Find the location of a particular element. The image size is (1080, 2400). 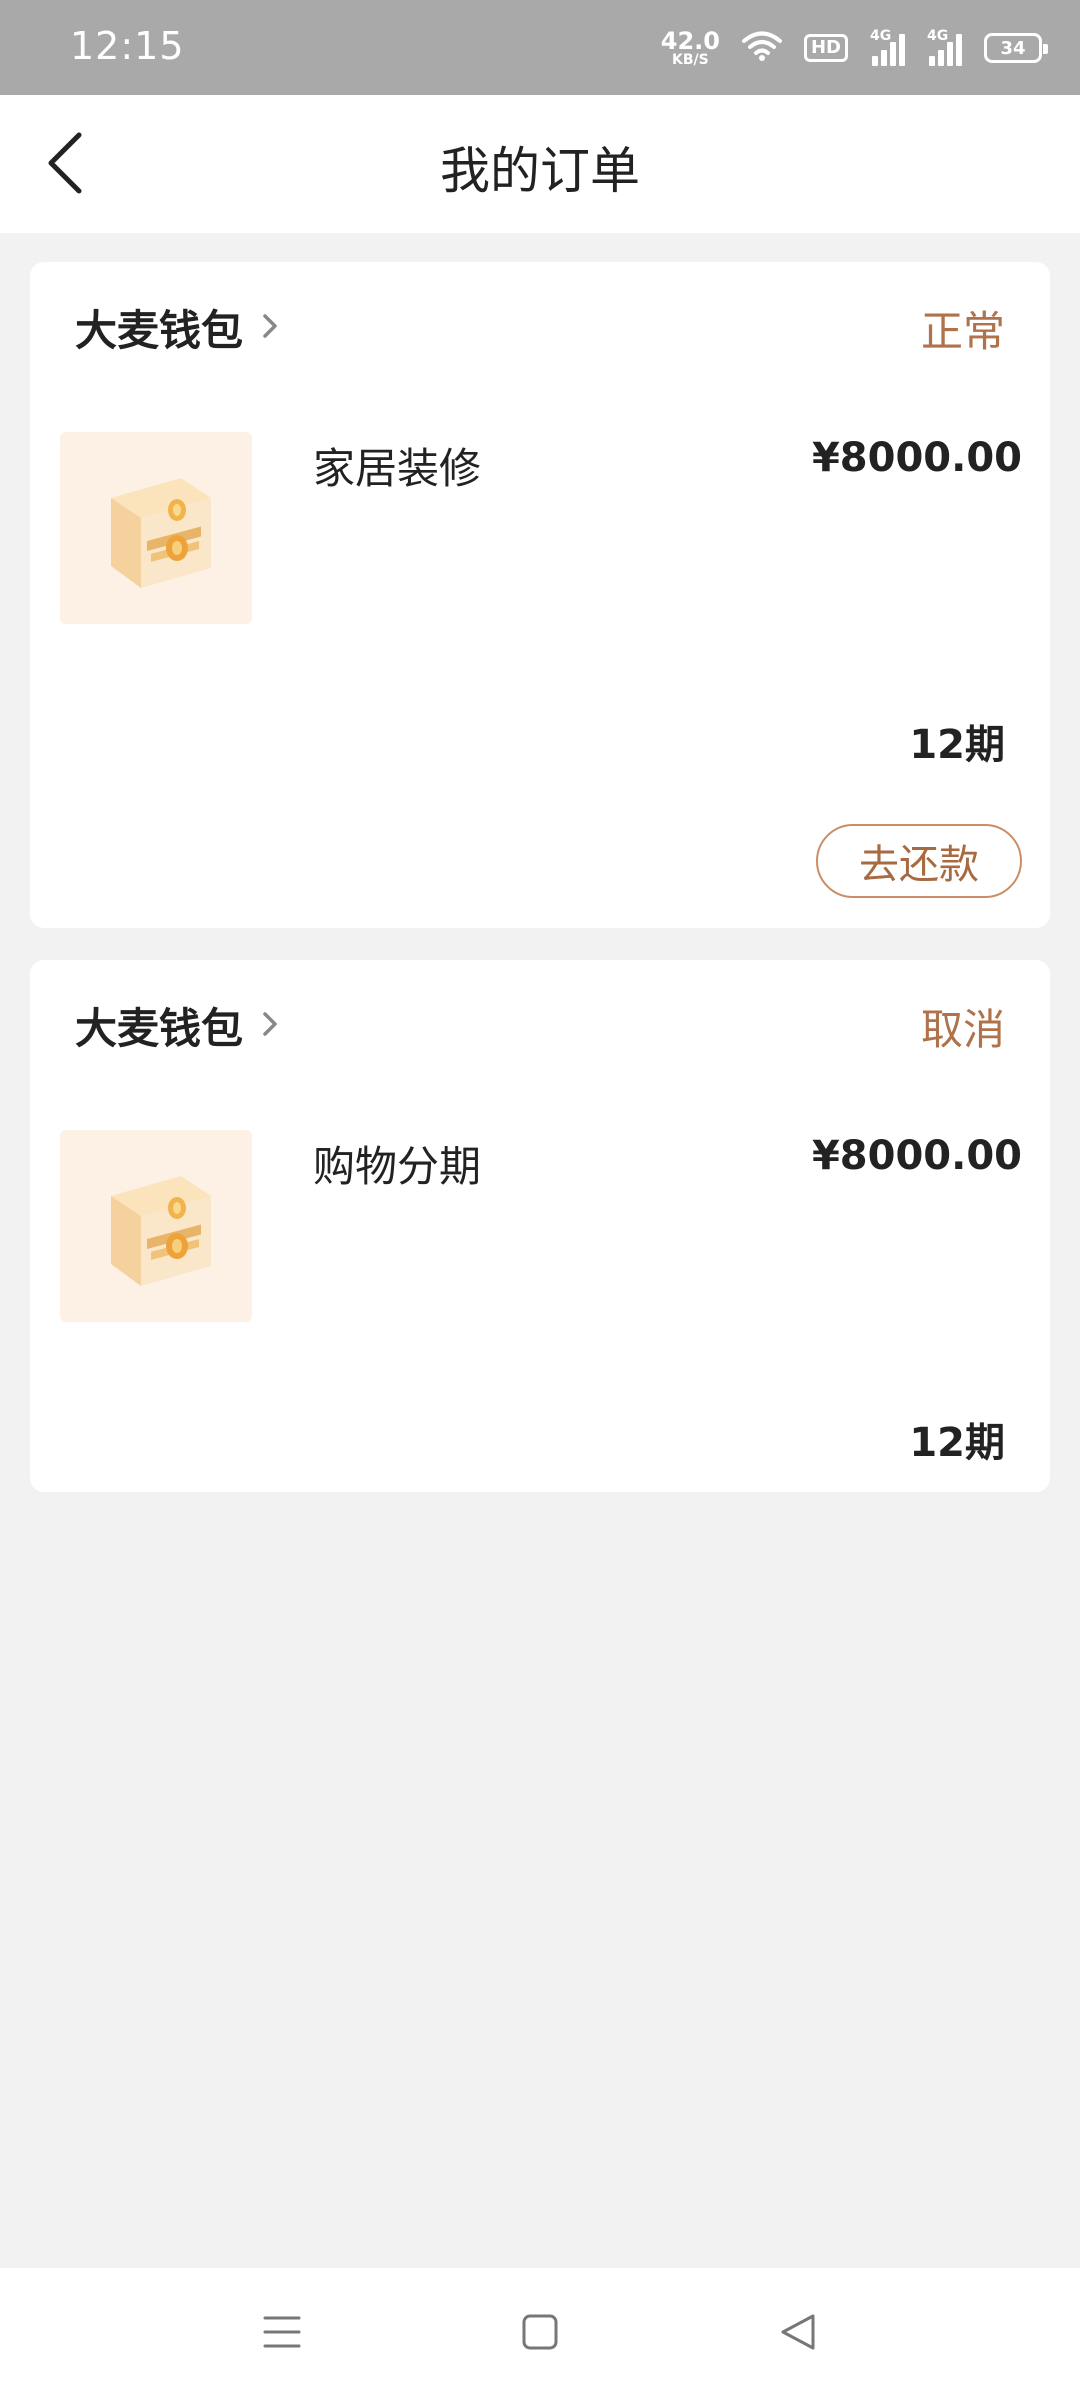

system-back-button is located at coordinates (798, 2334).